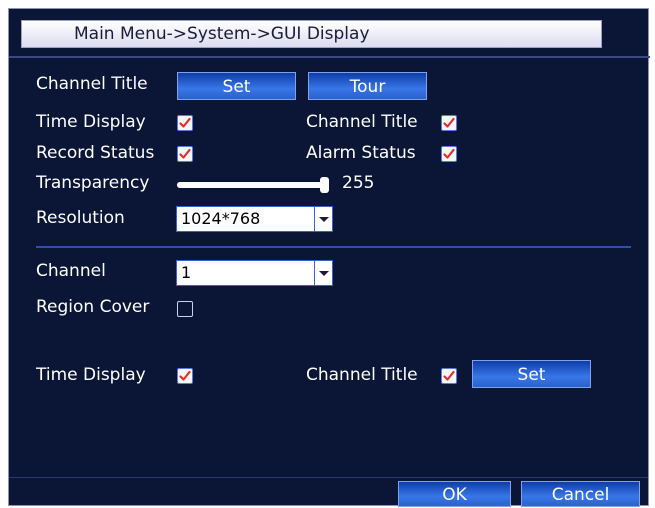  I want to click on transparency-label: Transparency, so click(93, 183).